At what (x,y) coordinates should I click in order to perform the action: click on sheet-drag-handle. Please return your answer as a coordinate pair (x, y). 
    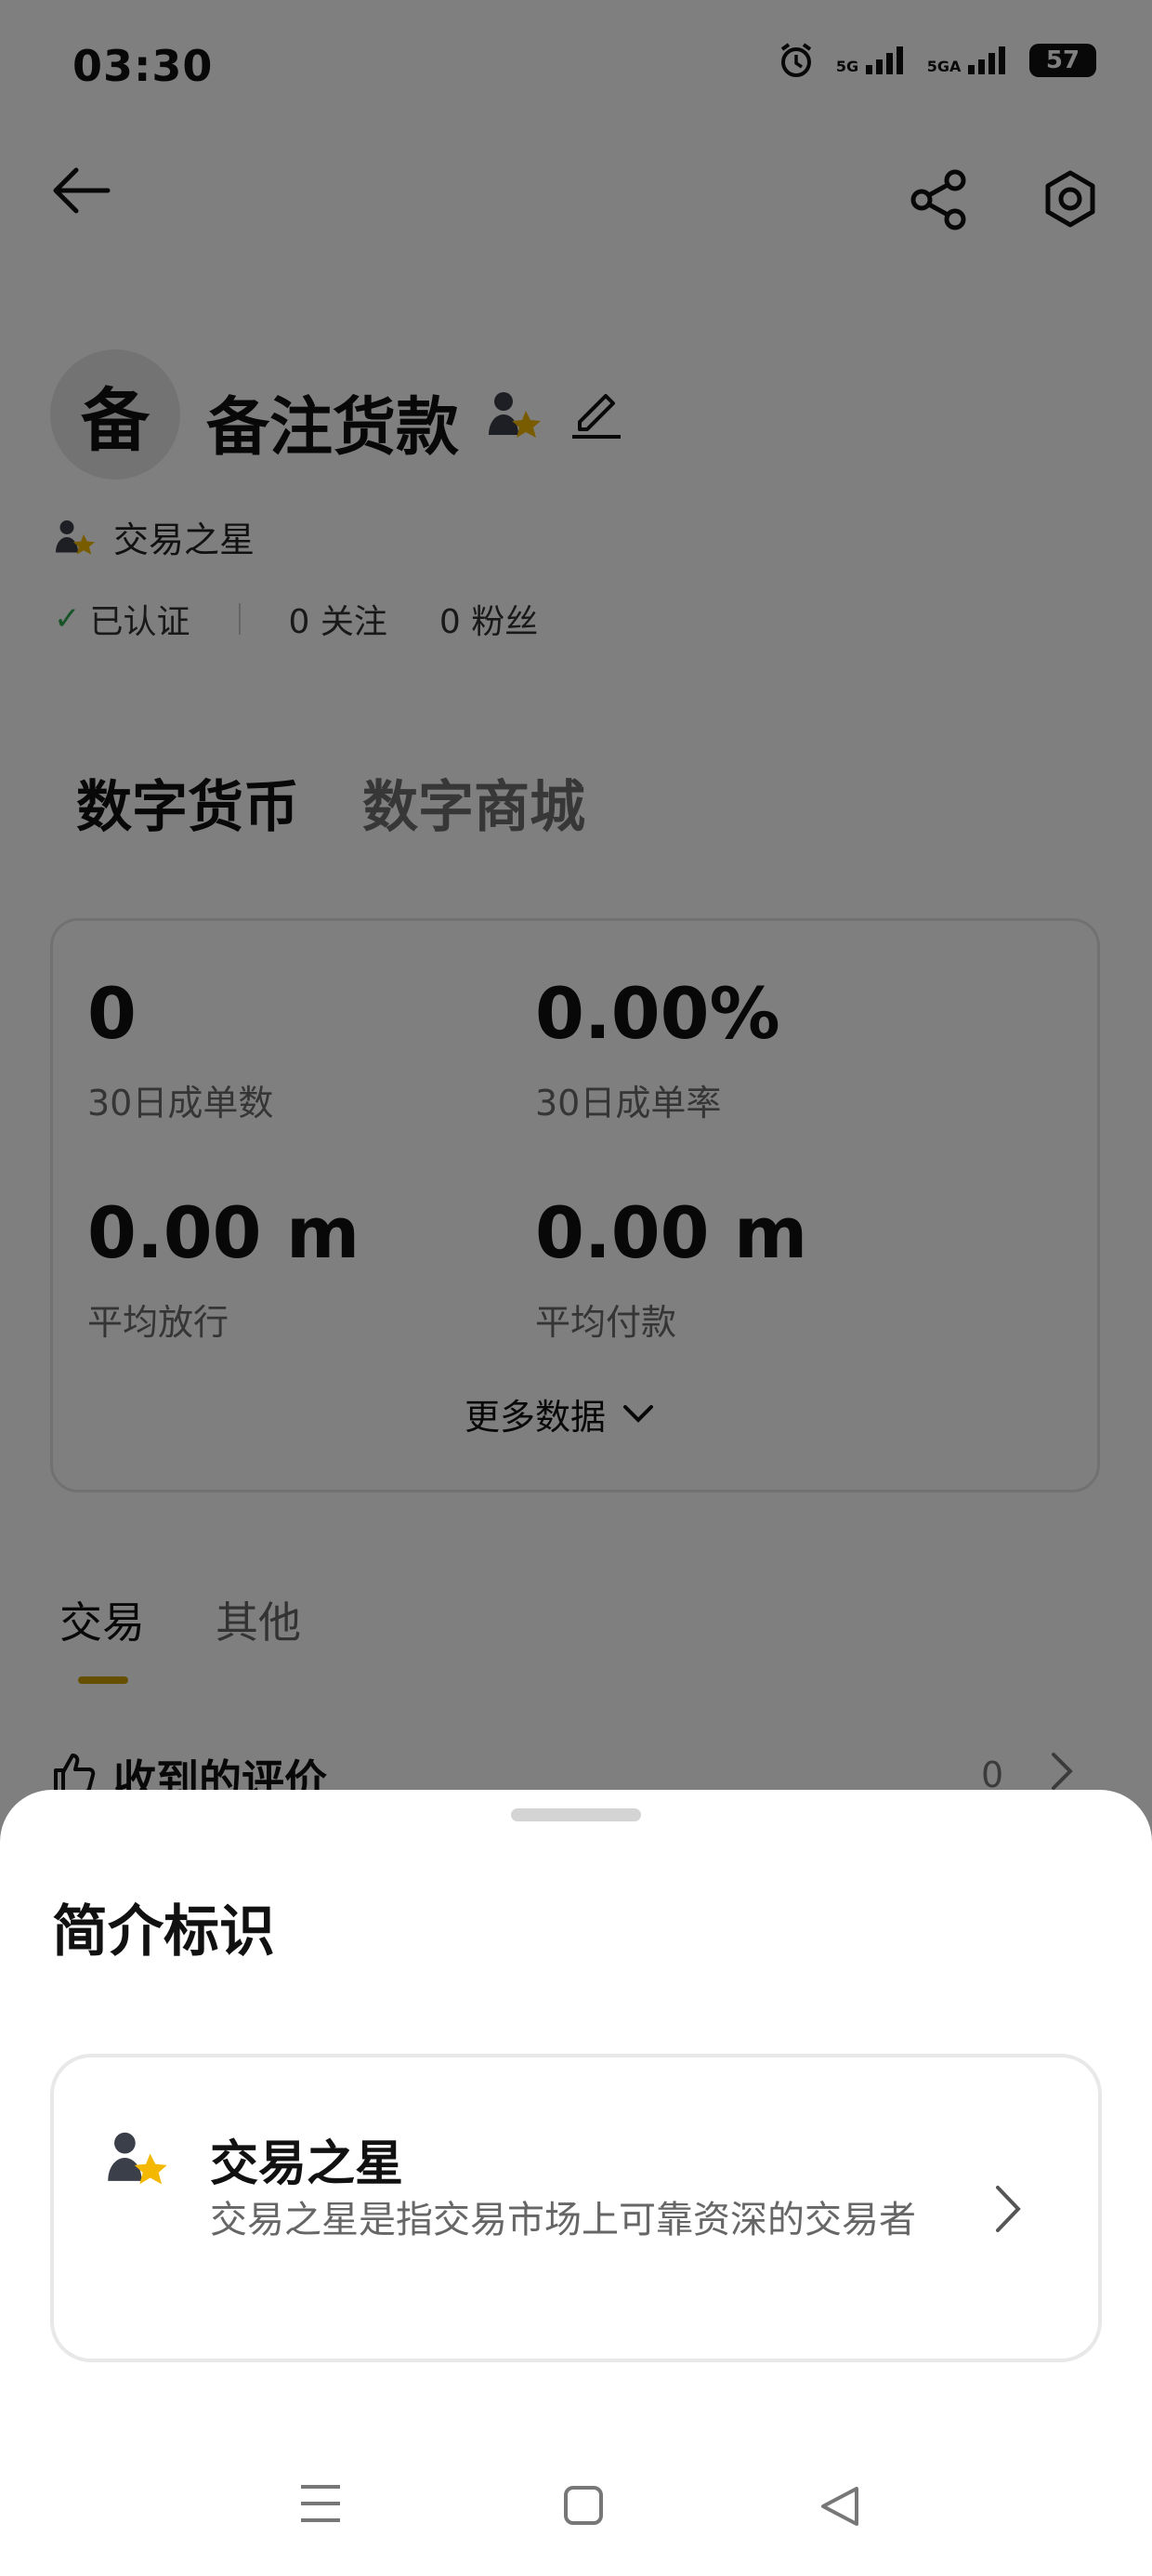
    Looking at the image, I should click on (576, 1814).